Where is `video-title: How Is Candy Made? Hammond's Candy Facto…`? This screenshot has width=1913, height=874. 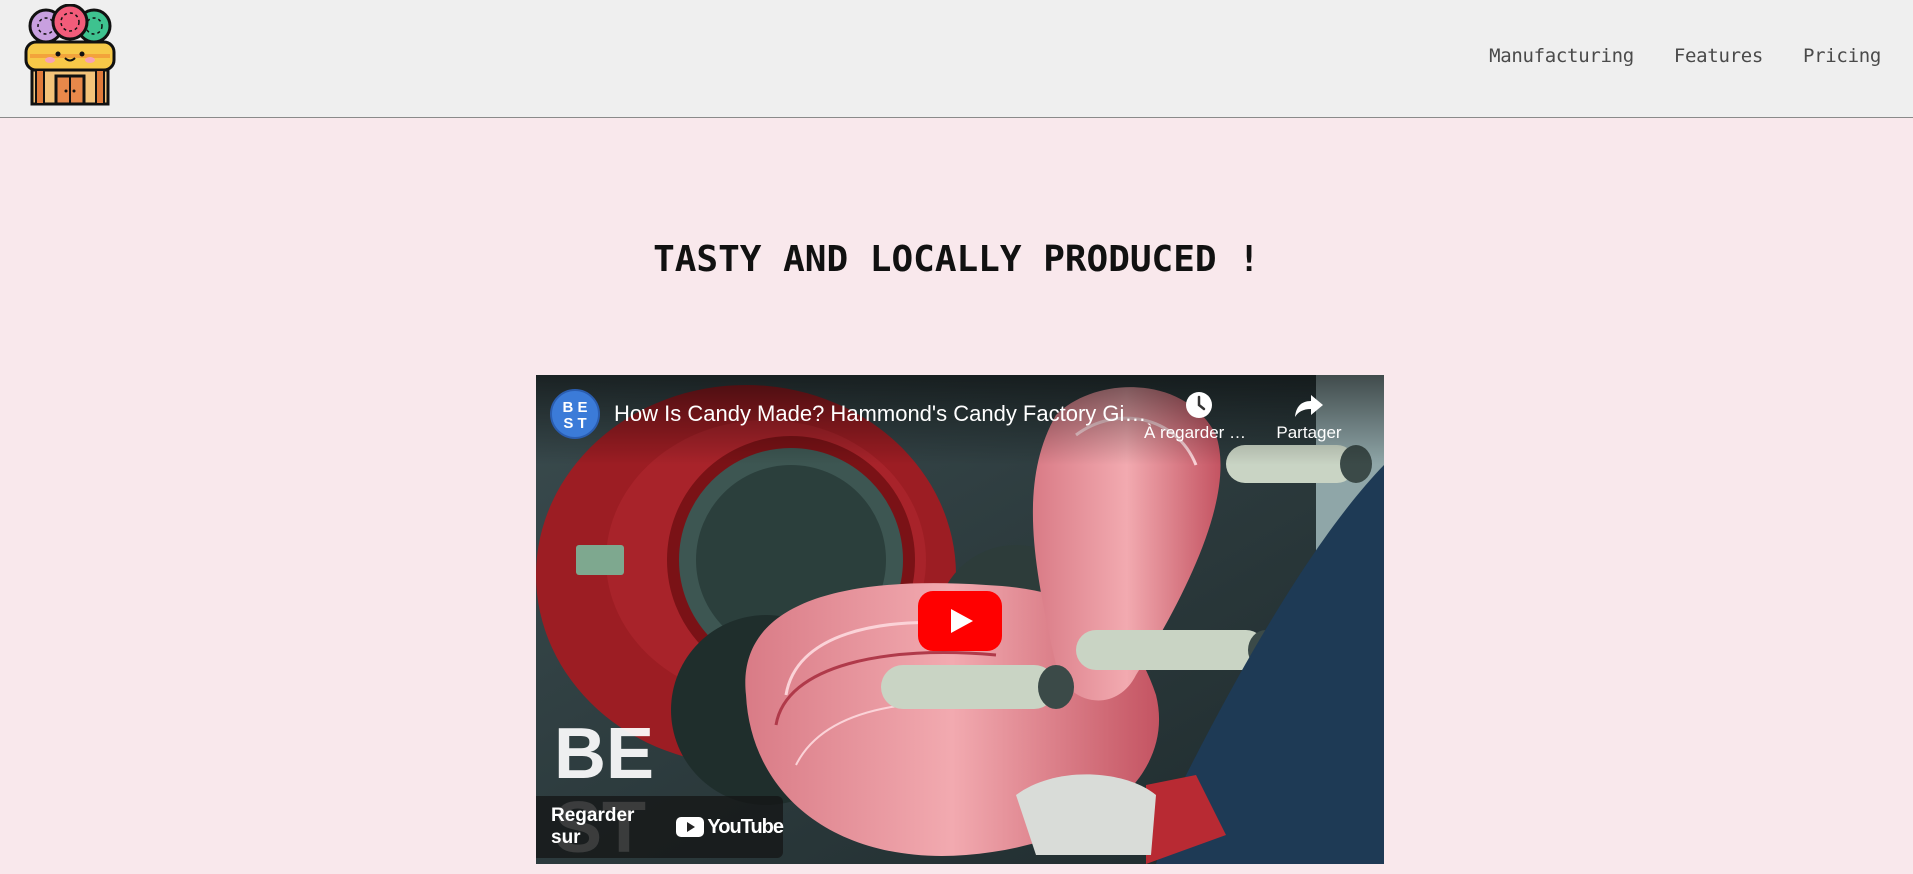
video-title: How Is Candy Made? Hammond's Candy Facto… is located at coordinates (884, 414).